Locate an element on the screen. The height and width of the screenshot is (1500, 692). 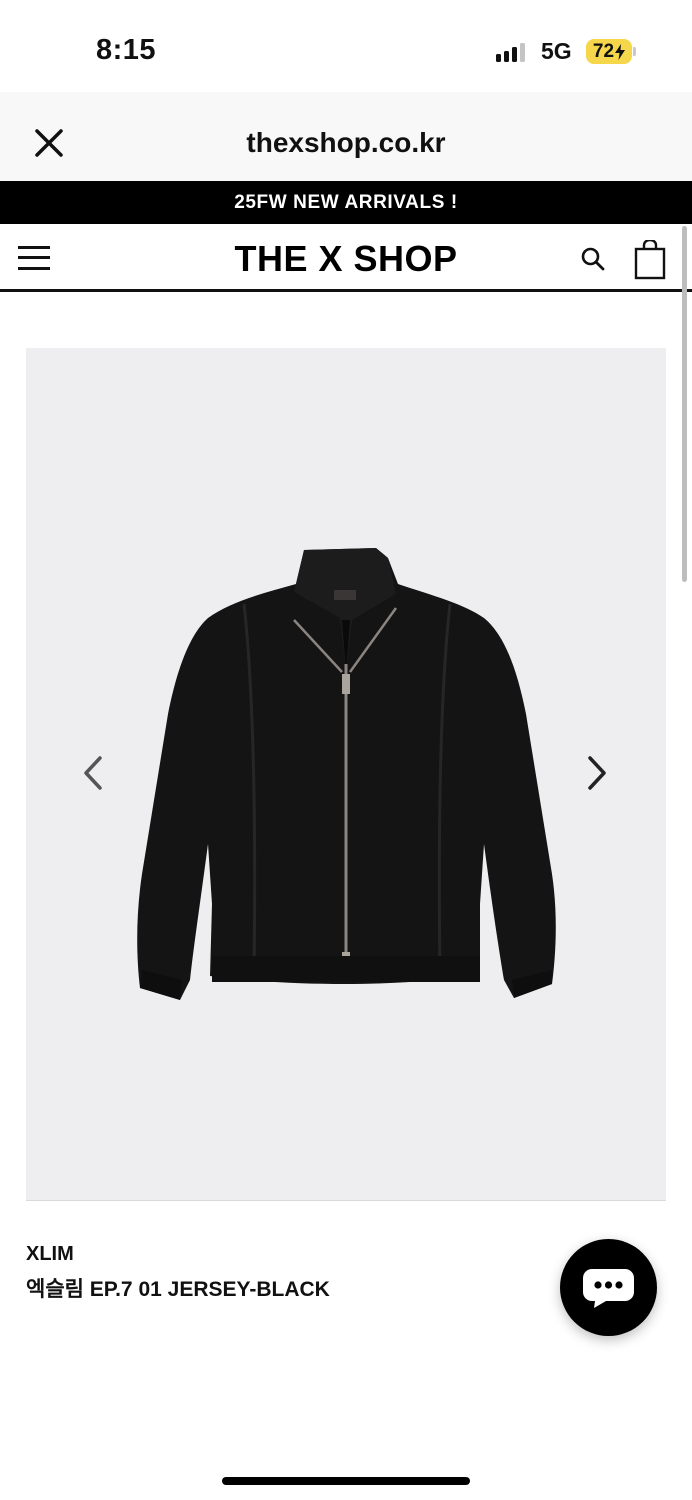
status-bar: 8:15 5G 72 is located at coordinates (346, 46).